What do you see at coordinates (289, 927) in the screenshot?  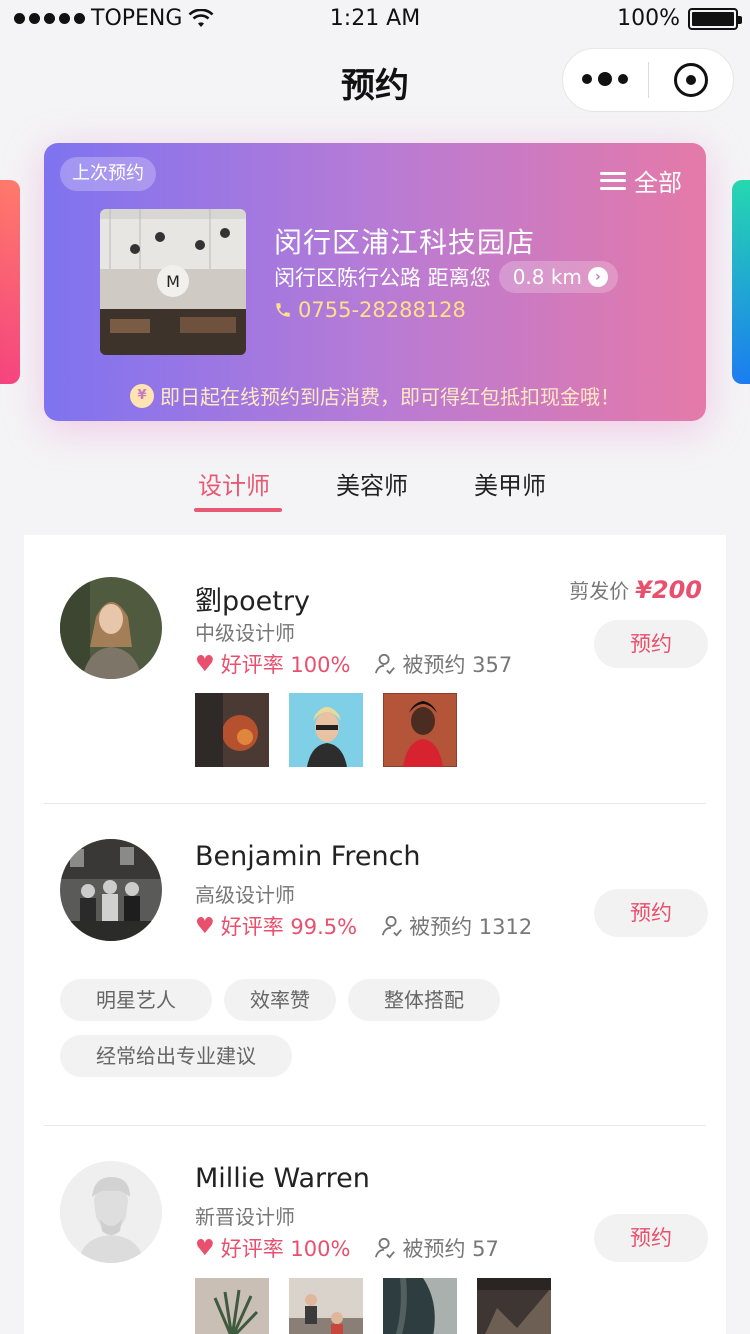 I see `rating: 好评率 99.5%` at bounding box center [289, 927].